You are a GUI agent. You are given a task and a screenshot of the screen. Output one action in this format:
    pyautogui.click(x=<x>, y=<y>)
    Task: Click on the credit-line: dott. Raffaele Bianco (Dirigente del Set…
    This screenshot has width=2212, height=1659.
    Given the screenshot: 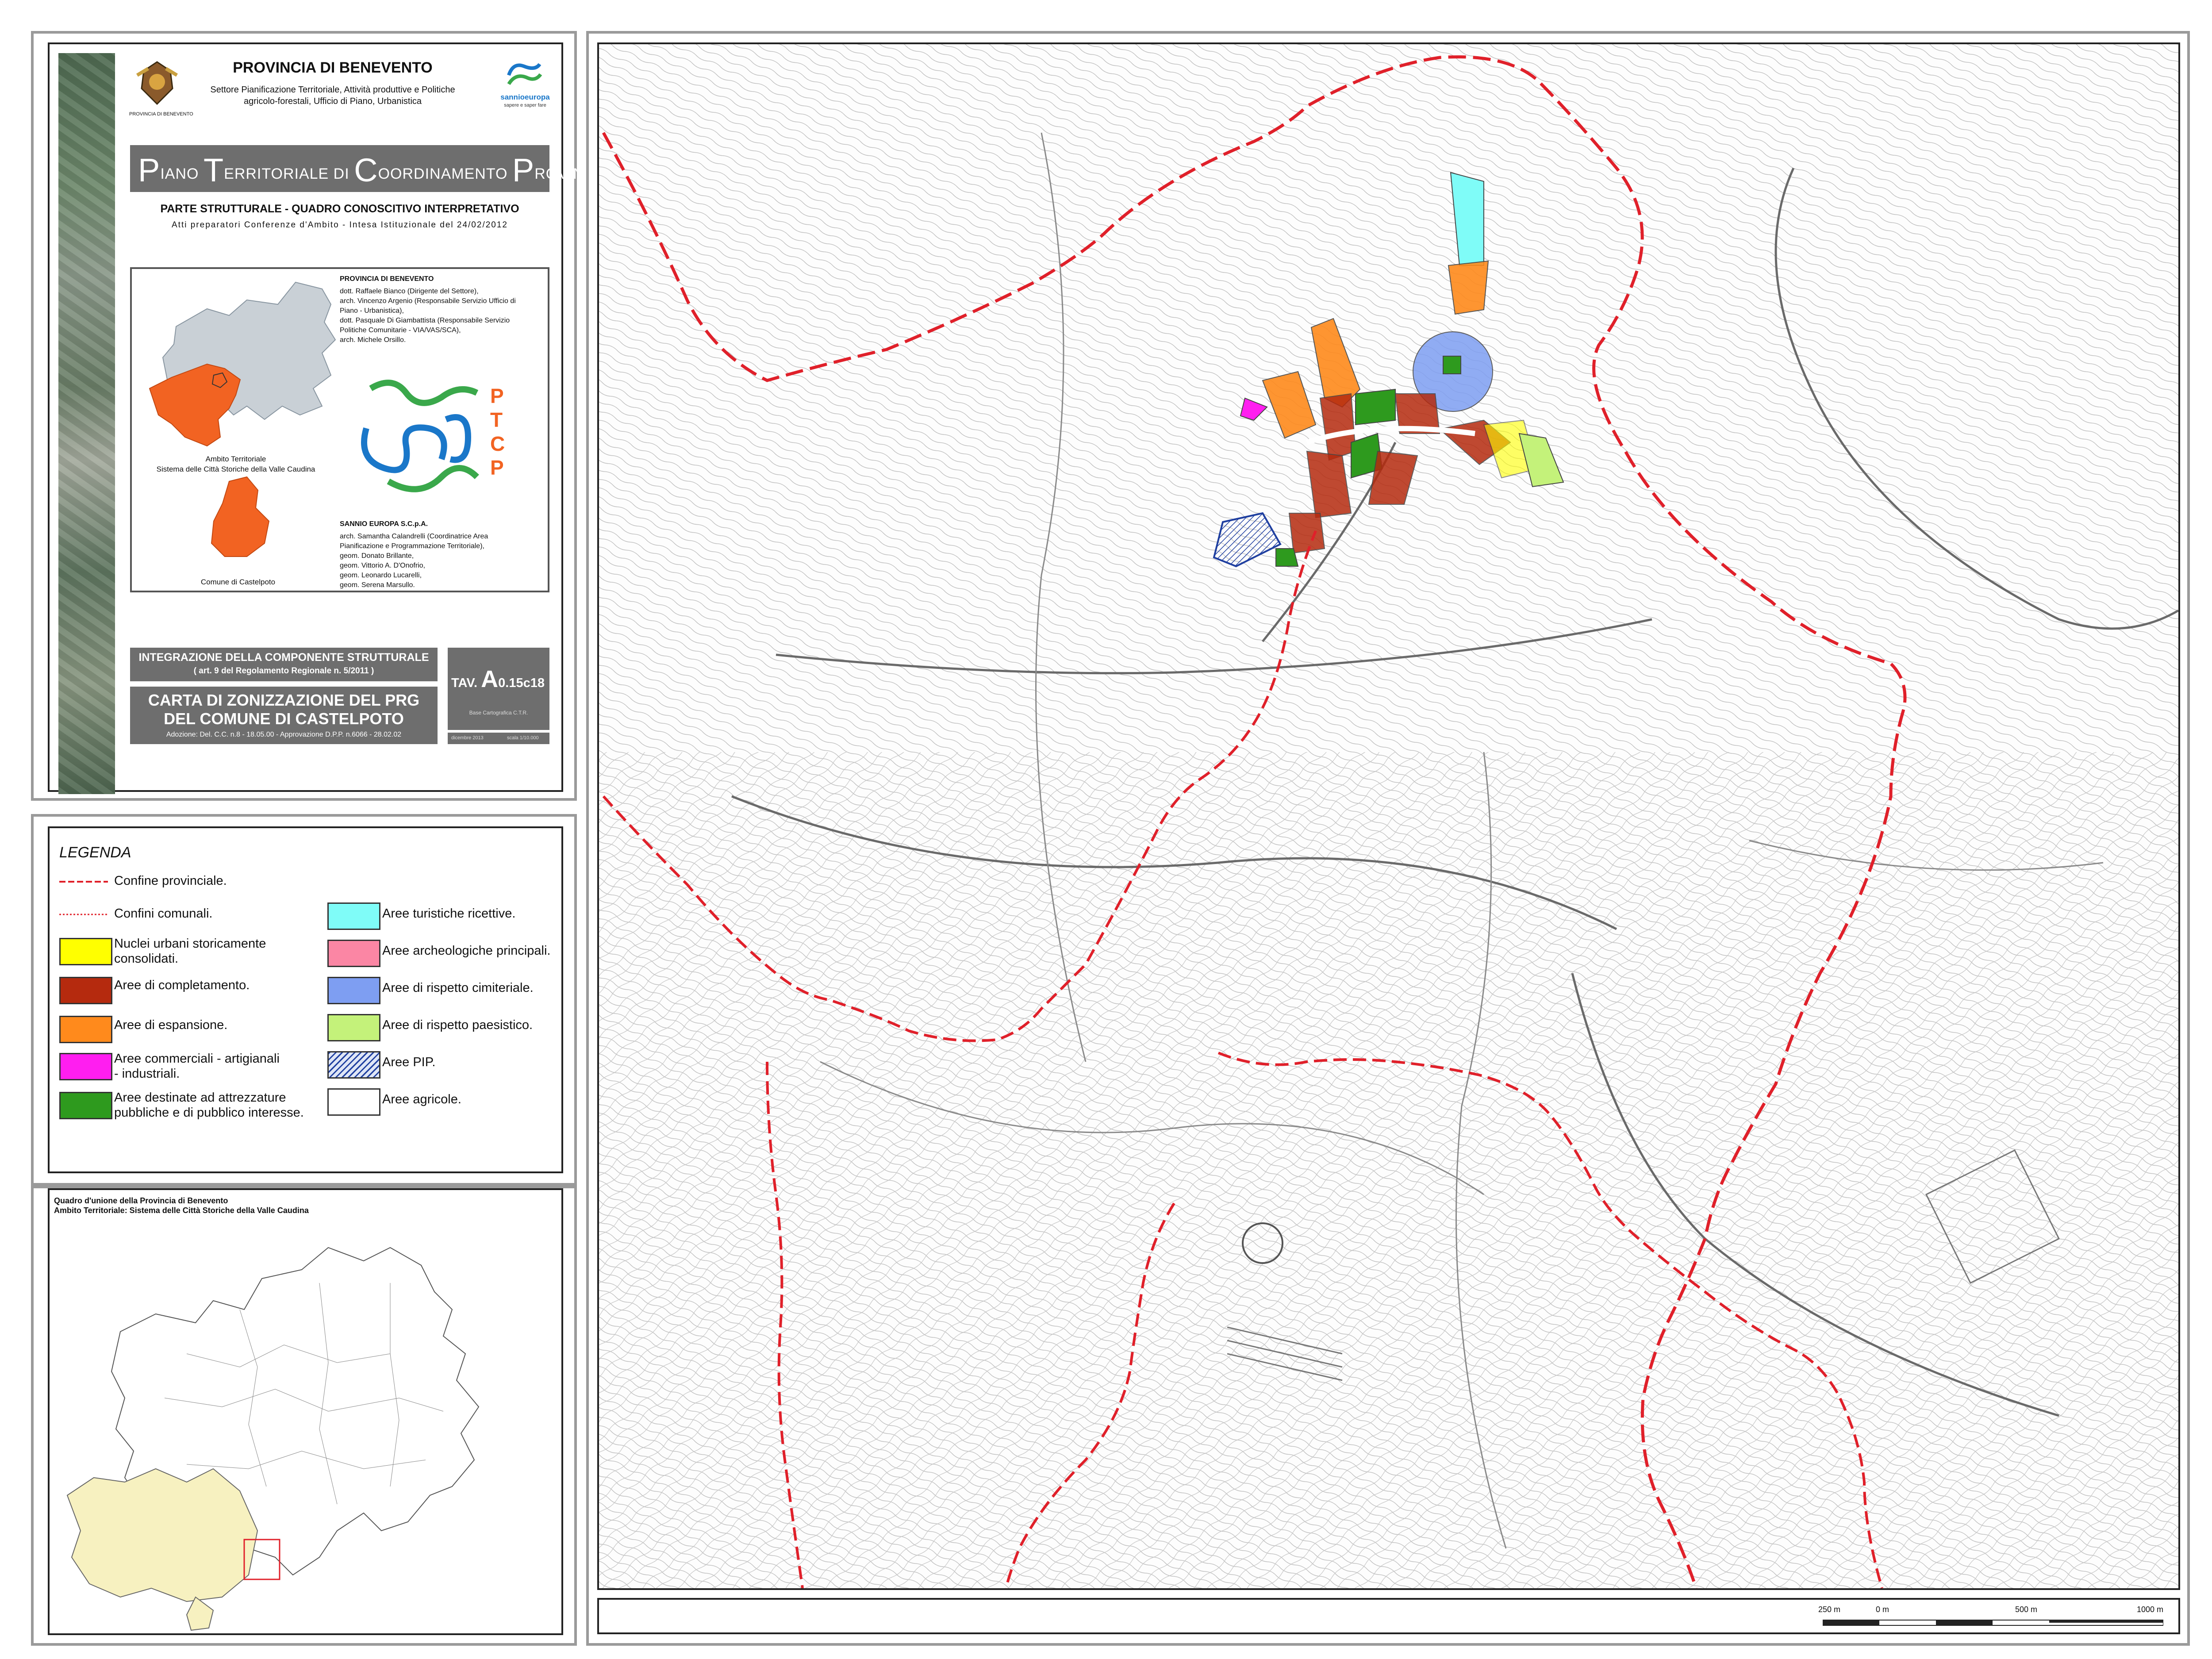 What is the action you would take?
    pyautogui.click(x=410, y=292)
    